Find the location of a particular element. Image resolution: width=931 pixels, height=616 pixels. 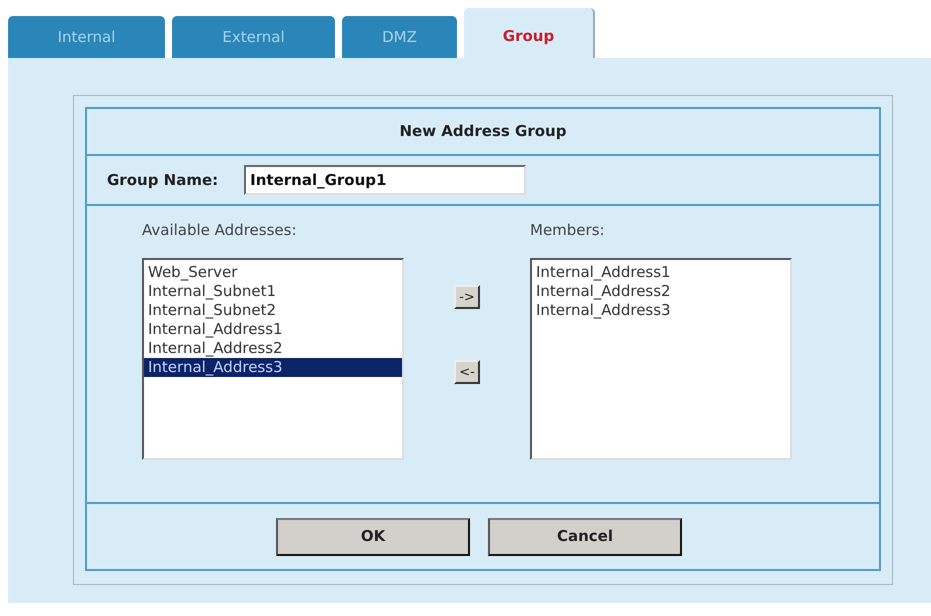

members-list: Internal_Address1 Internal_Address2 Internal_Address3 is located at coordinates (661, 359).